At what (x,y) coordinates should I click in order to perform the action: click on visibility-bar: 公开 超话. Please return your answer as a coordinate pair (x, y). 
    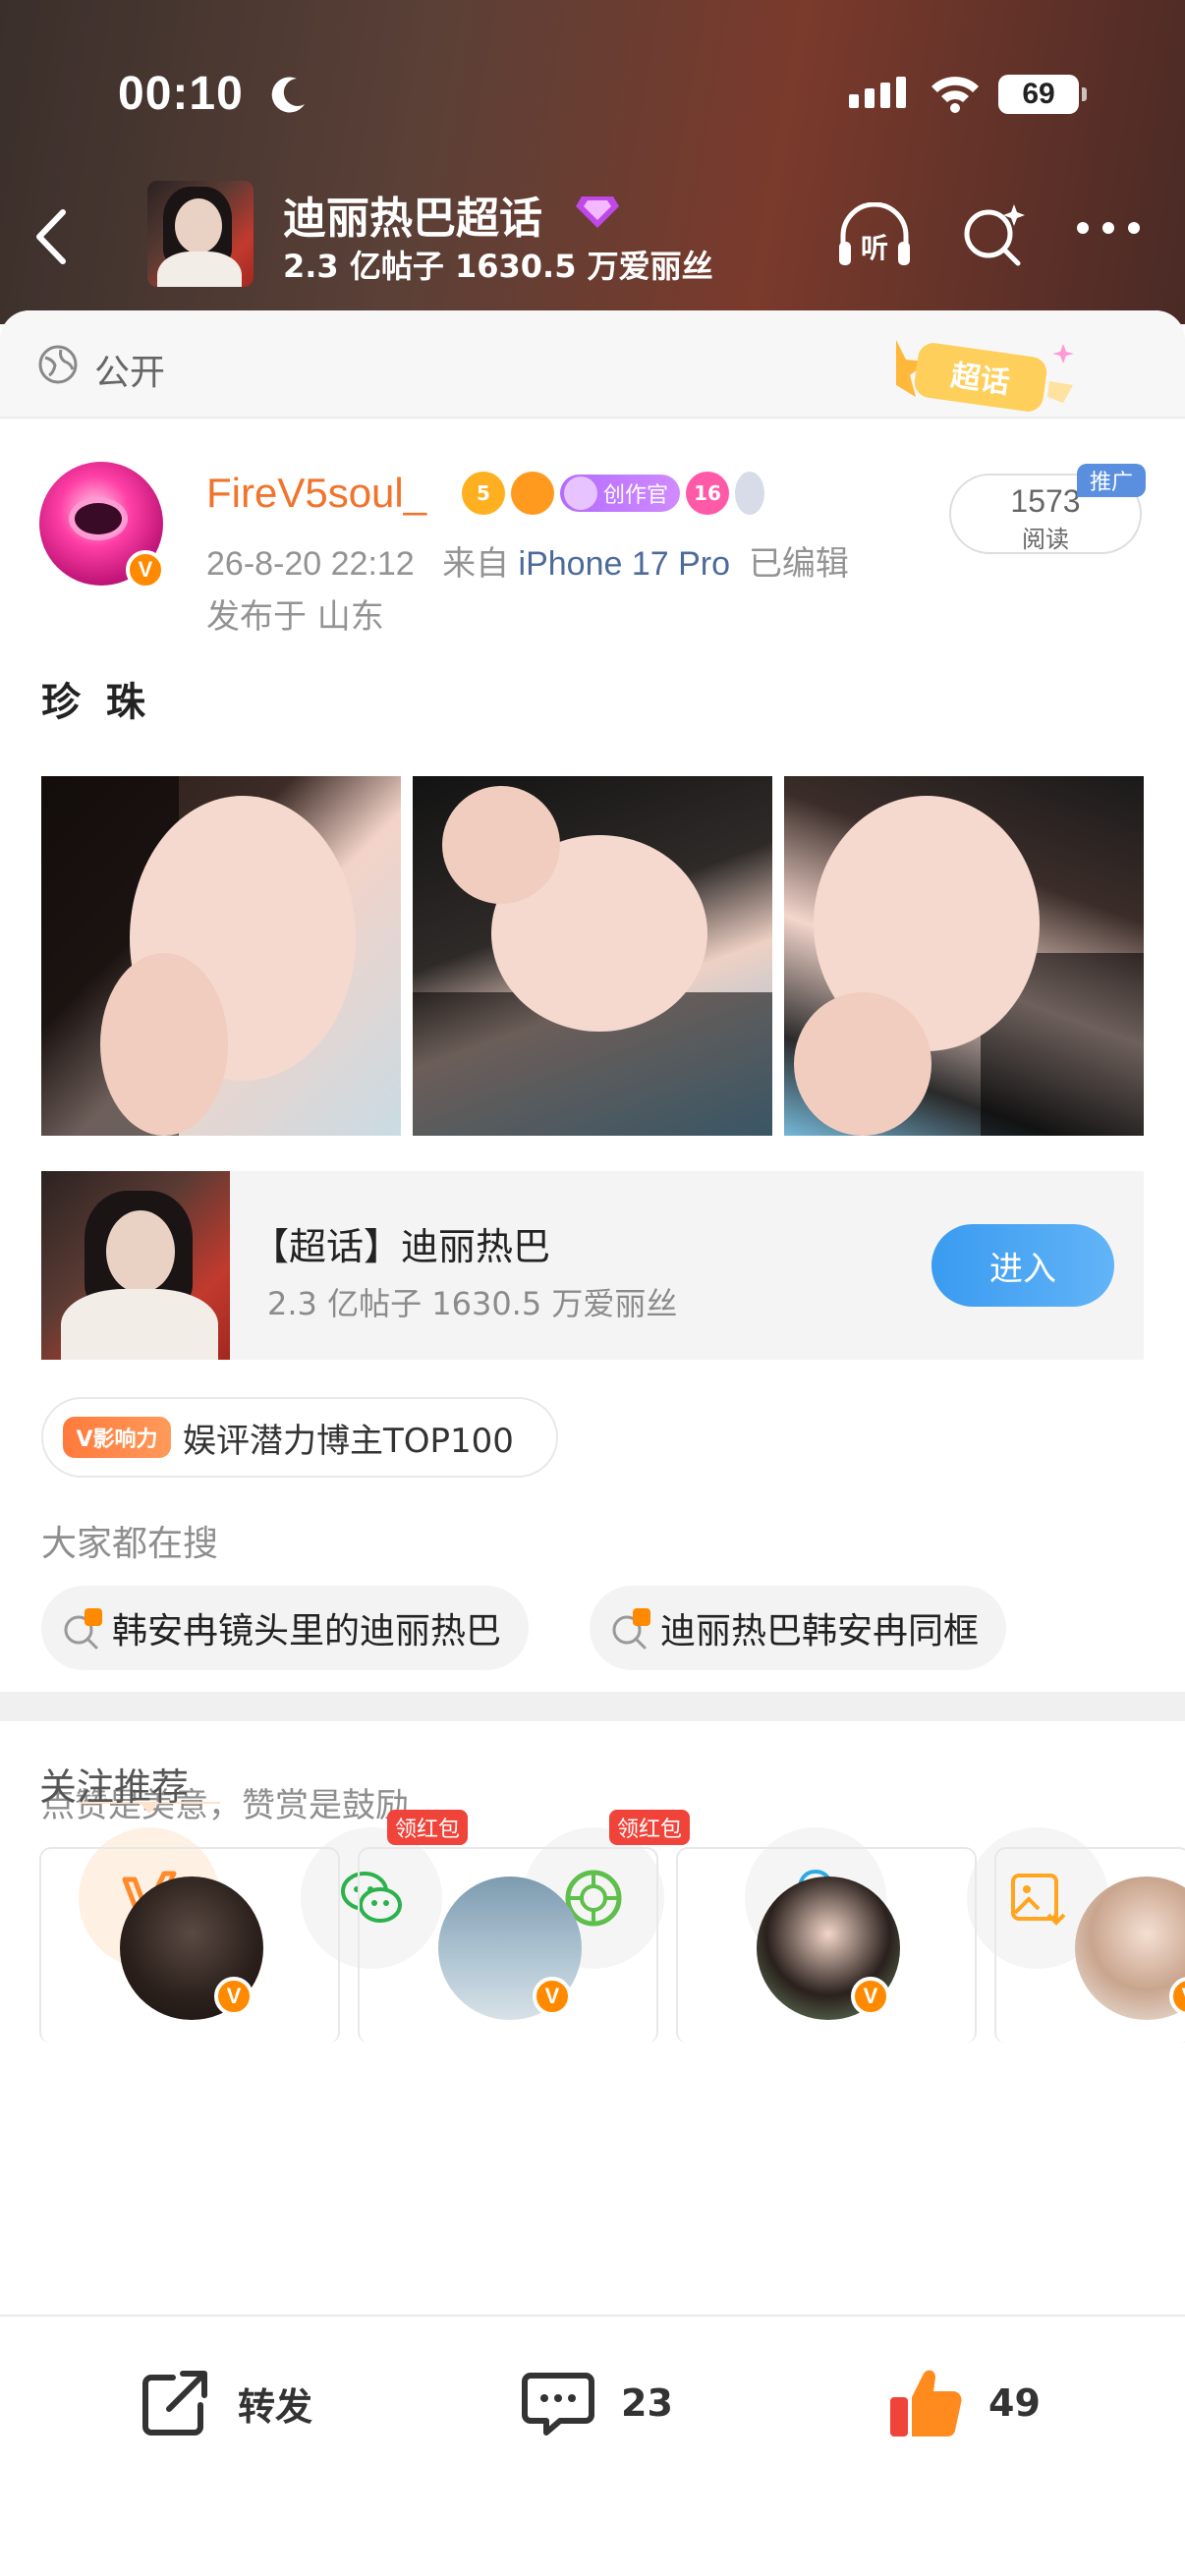
    Looking at the image, I should click on (592, 364).